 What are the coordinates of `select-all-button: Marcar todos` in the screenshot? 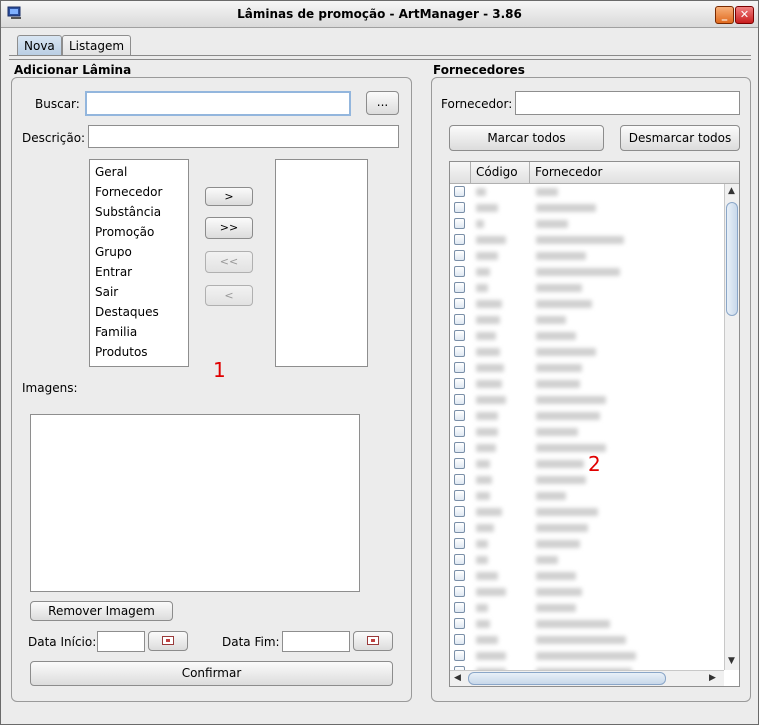 It's located at (526, 138).